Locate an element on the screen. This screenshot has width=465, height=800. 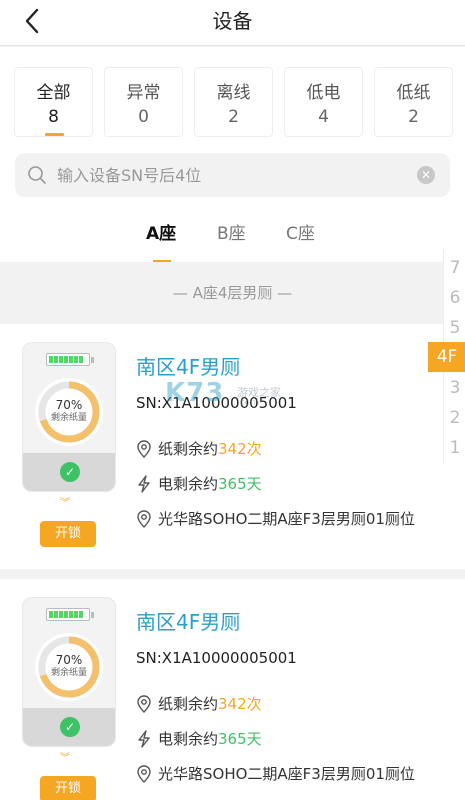
tab-building-c: C座 is located at coordinates (300, 234).